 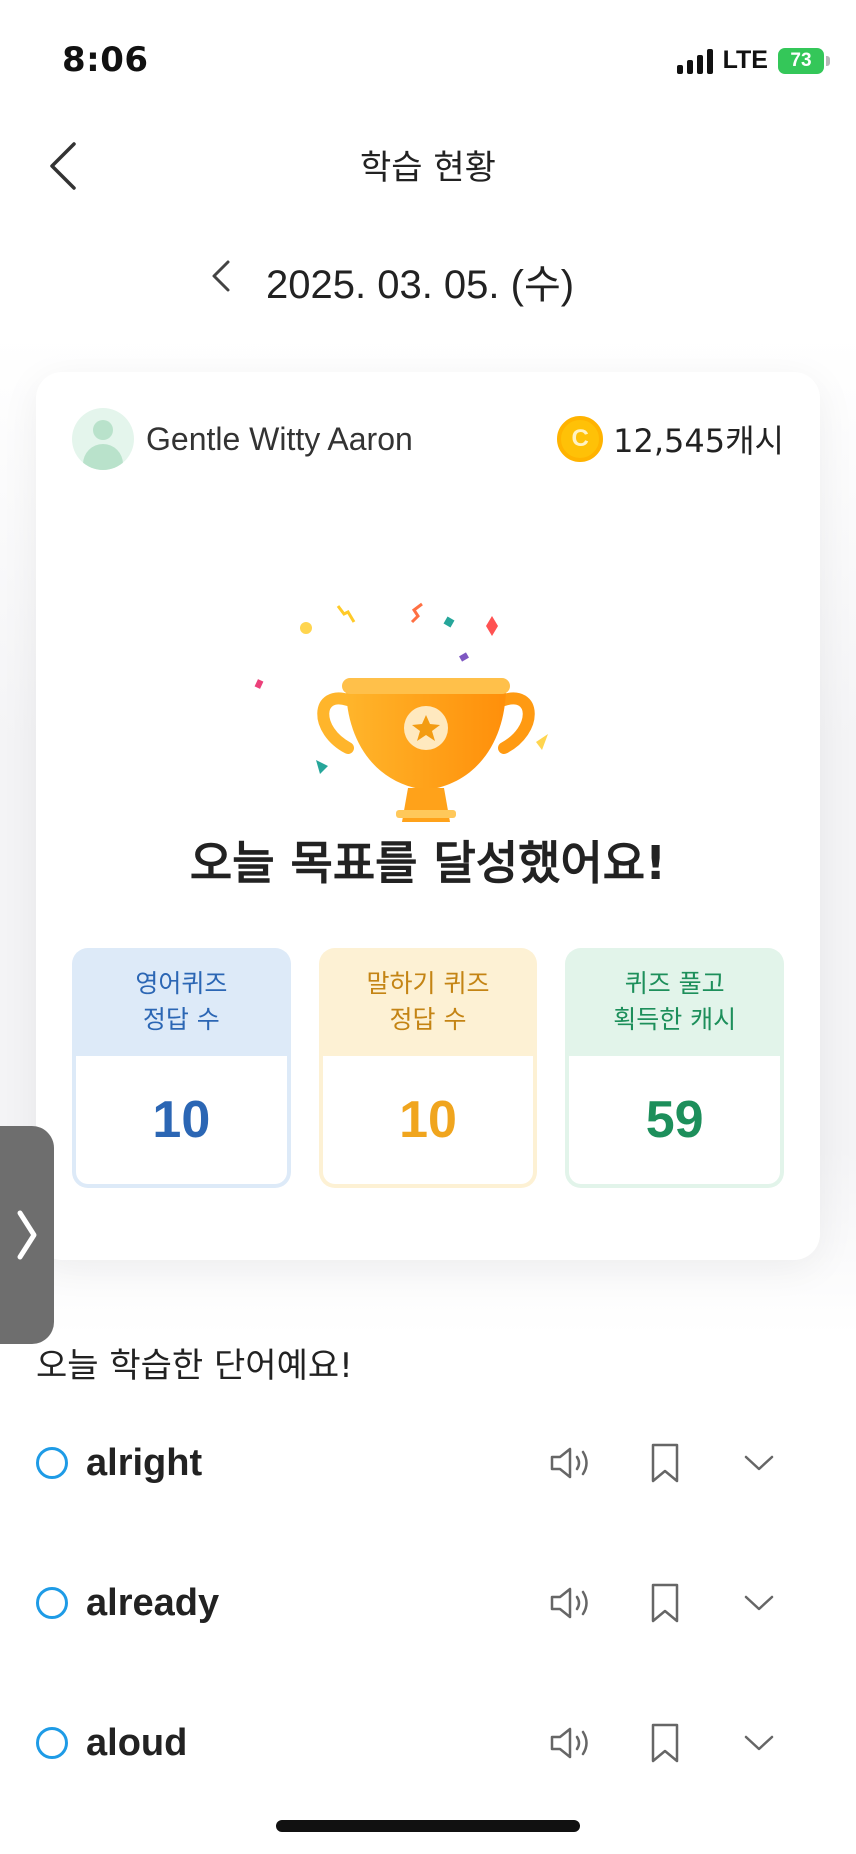 I want to click on stat-speaking-quiz: 말하기 퀴즈 정답 수 10, so click(x=428, y=1068).